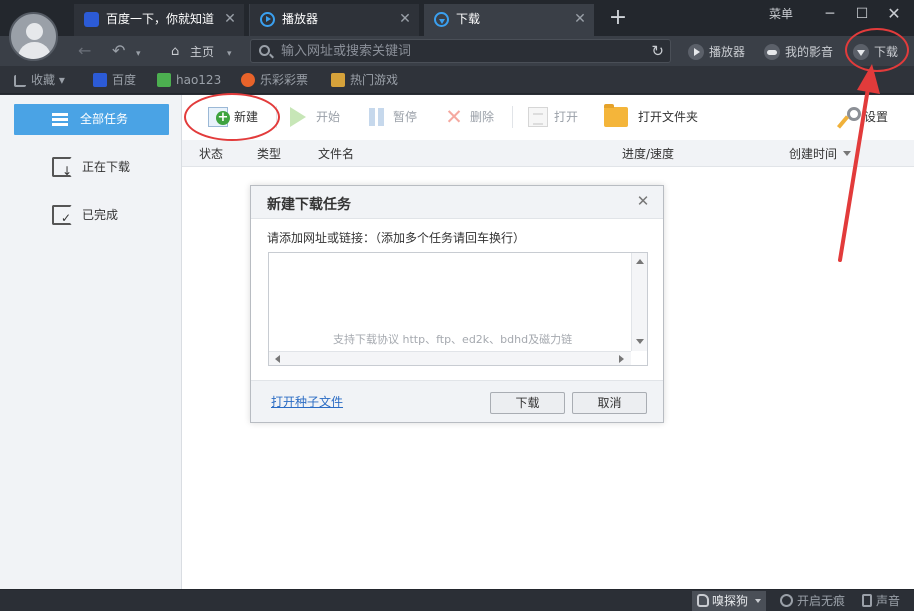 This screenshot has height=611, width=914. I want to click on open-folder-button: 打开文件夹, so click(651, 115).